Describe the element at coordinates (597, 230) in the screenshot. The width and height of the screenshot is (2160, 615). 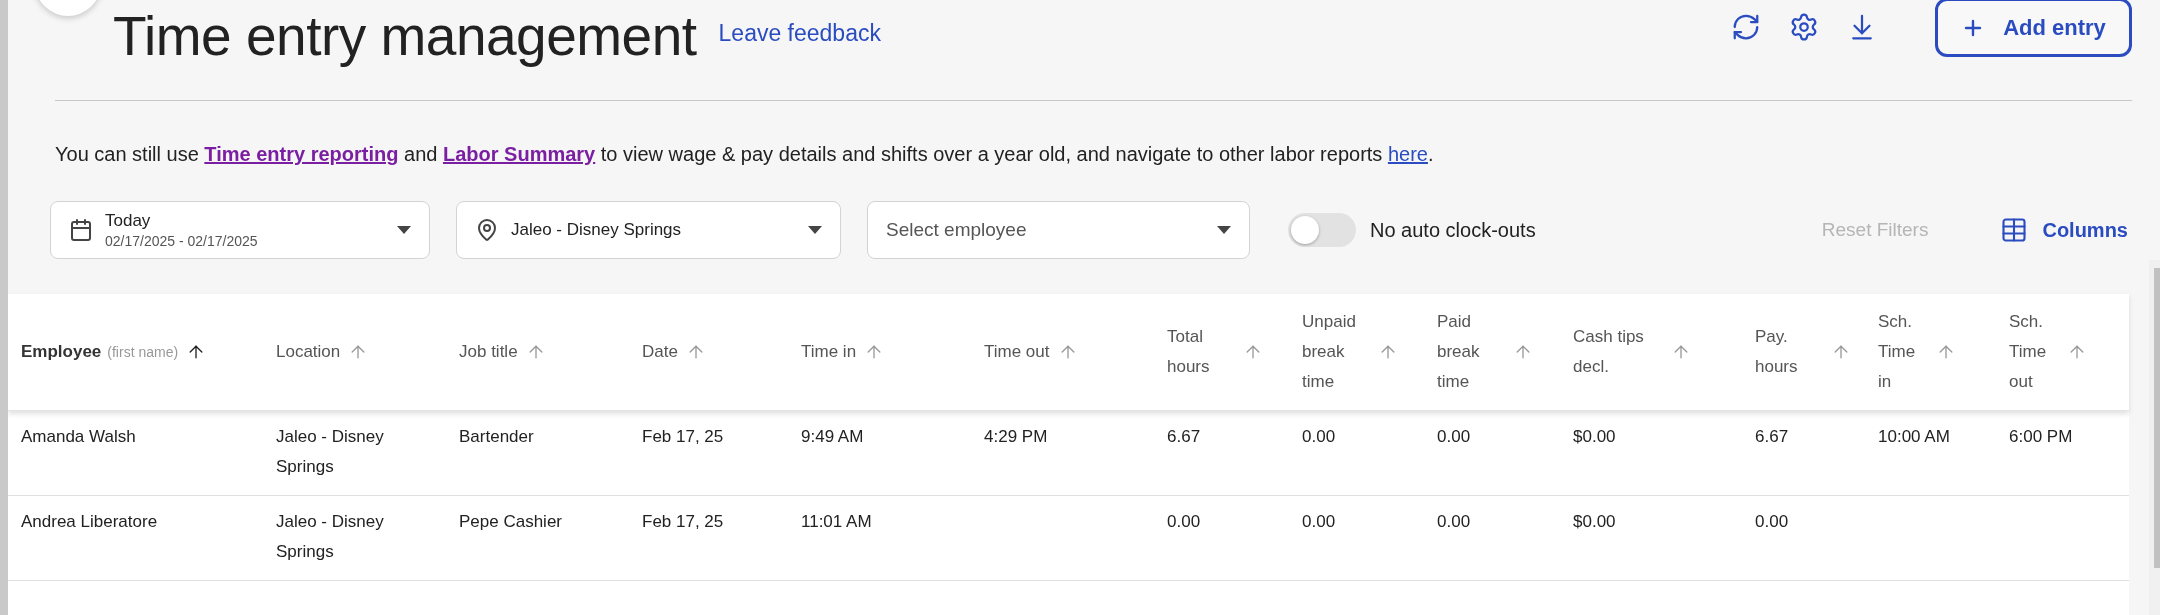
I see `location-value: Jaleo - Disney Springs` at that location.